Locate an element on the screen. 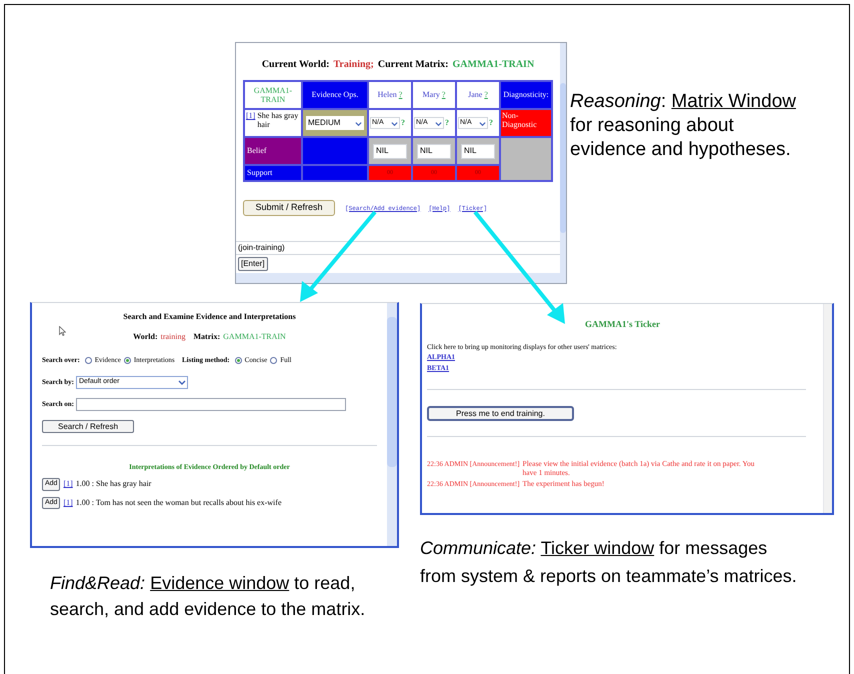 The width and height of the screenshot is (854, 674). caption: Communicate: Ticker window for messages from system & reports on teammate’s matrices. is located at coordinates (609, 562).